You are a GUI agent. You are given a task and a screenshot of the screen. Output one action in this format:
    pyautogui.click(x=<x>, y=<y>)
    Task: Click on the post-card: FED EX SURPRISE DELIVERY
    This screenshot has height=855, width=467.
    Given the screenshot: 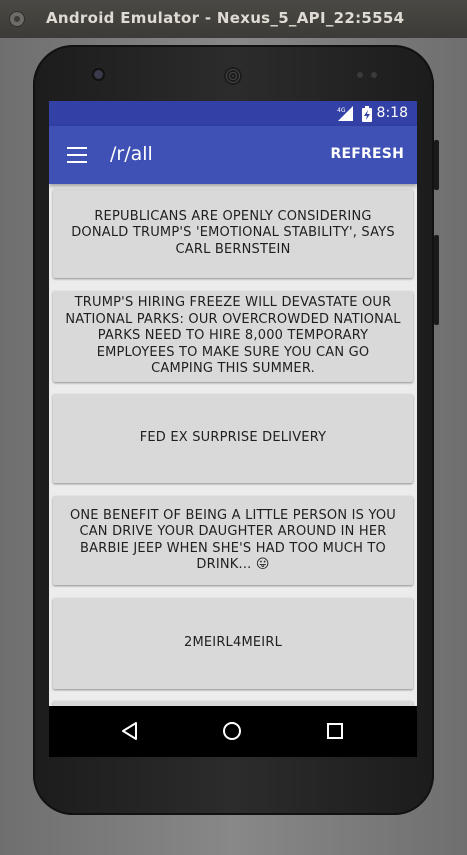 What is the action you would take?
    pyautogui.click(x=233, y=438)
    